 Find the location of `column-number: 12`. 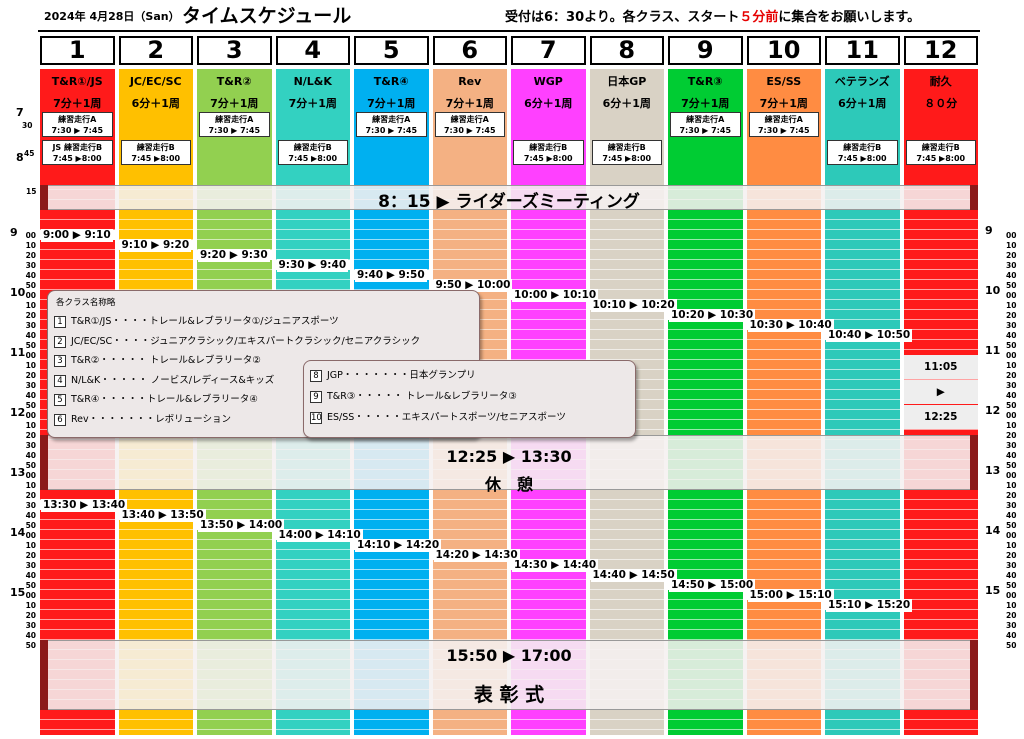

column-number: 12 is located at coordinates (940, 50).